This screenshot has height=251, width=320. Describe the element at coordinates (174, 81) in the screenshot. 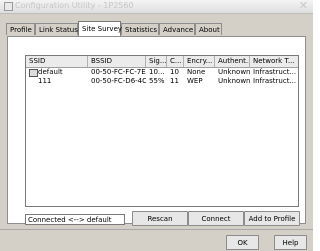

I see `cell-channel: 11` at that location.